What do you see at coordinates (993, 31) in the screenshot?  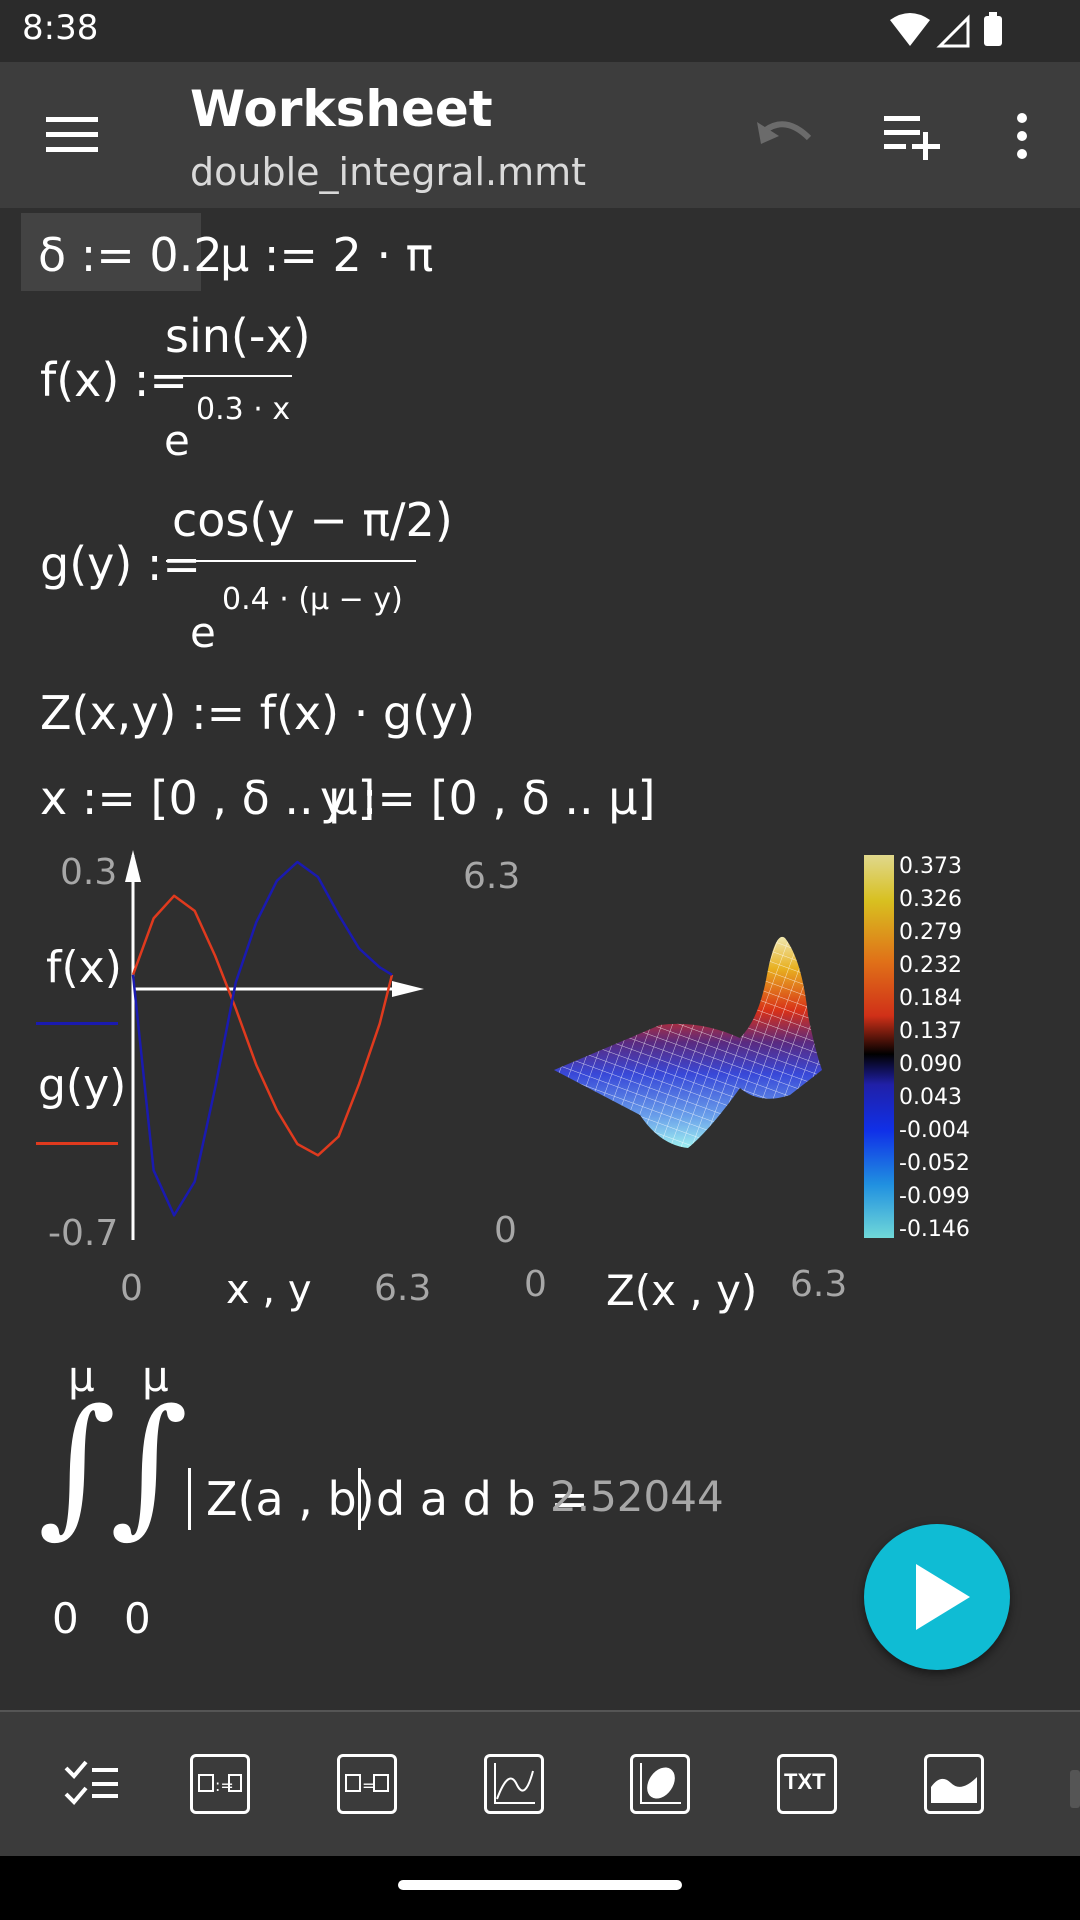 I see `battery-icon` at bounding box center [993, 31].